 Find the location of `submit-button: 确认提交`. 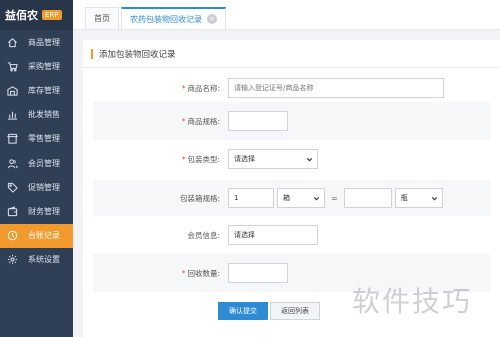

submit-button: 确认提交 is located at coordinates (243, 311).